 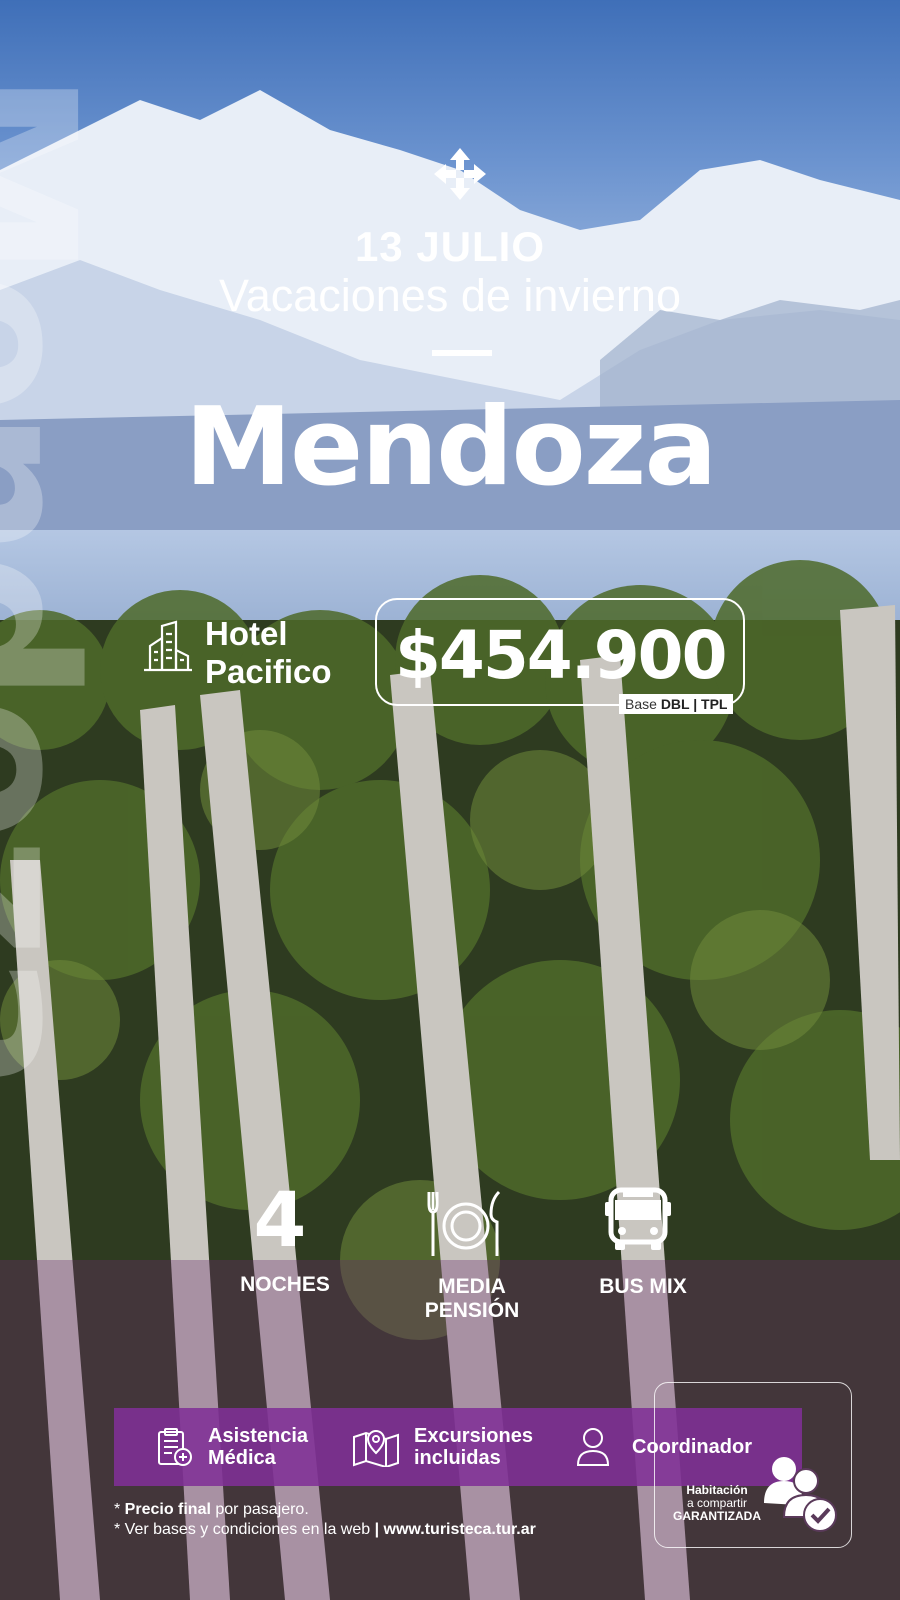 What do you see at coordinates (268, 652) in the screenshot?
I see `hotel-name: Hotel Pacifico` at bounding box center [268, 652].